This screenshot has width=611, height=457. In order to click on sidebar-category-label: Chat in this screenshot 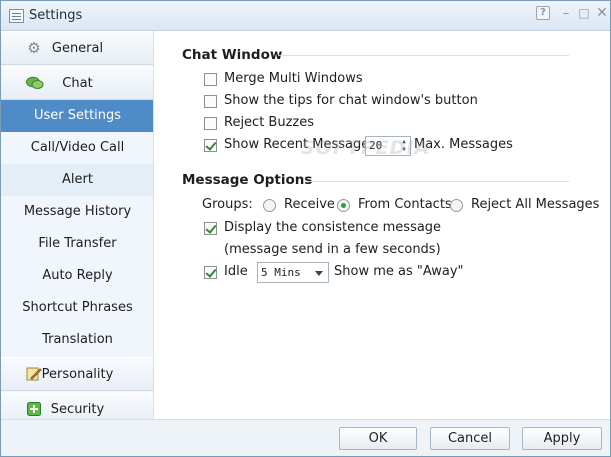, I will do `click(77, 83)`.